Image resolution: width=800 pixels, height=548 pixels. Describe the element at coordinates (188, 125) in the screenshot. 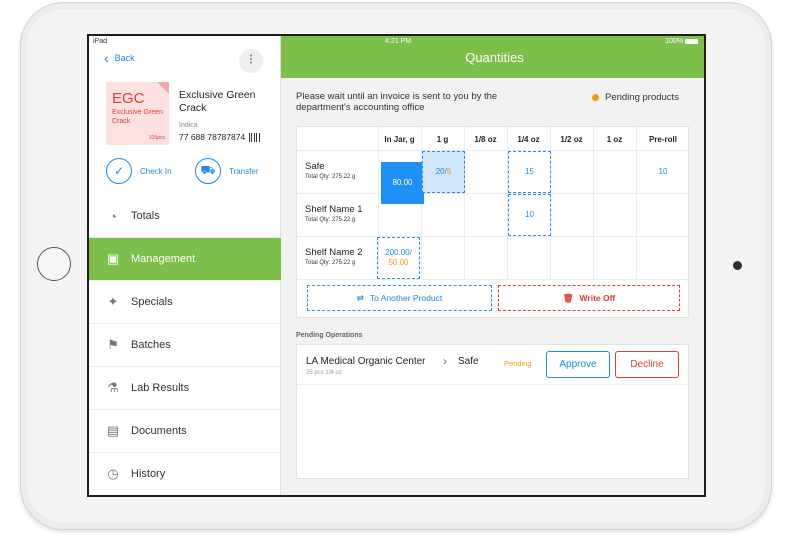

I see `product-type: Indica` at that location.